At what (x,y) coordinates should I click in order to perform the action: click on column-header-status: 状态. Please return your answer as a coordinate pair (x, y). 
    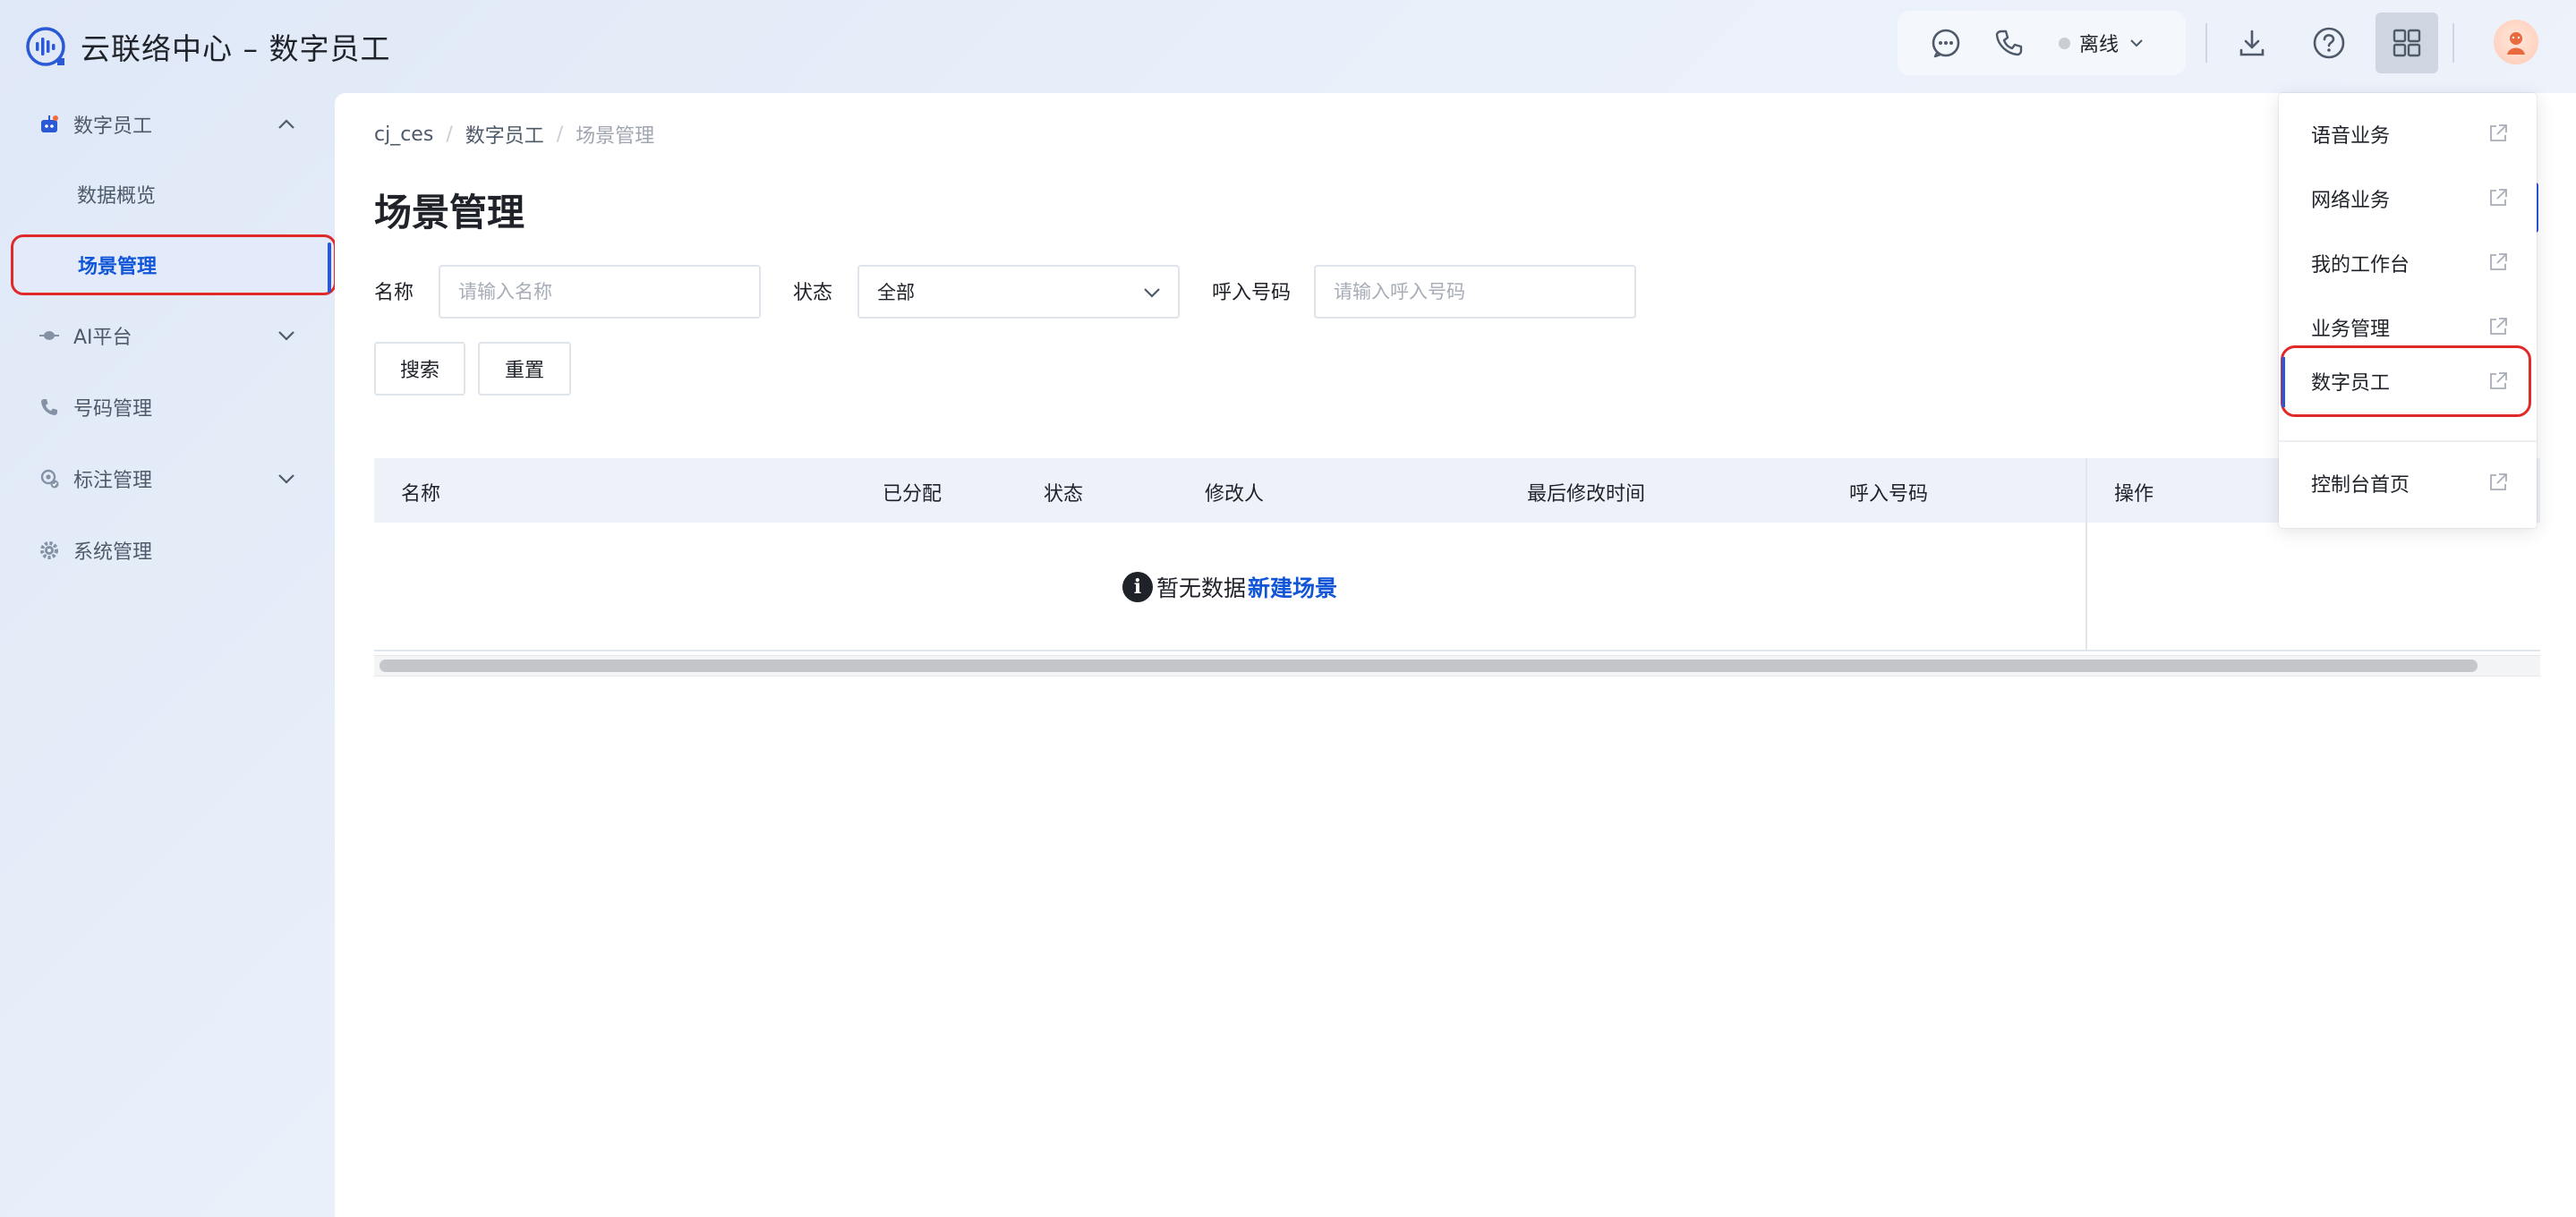
    Looking at the image, I should click on (1064, 494).